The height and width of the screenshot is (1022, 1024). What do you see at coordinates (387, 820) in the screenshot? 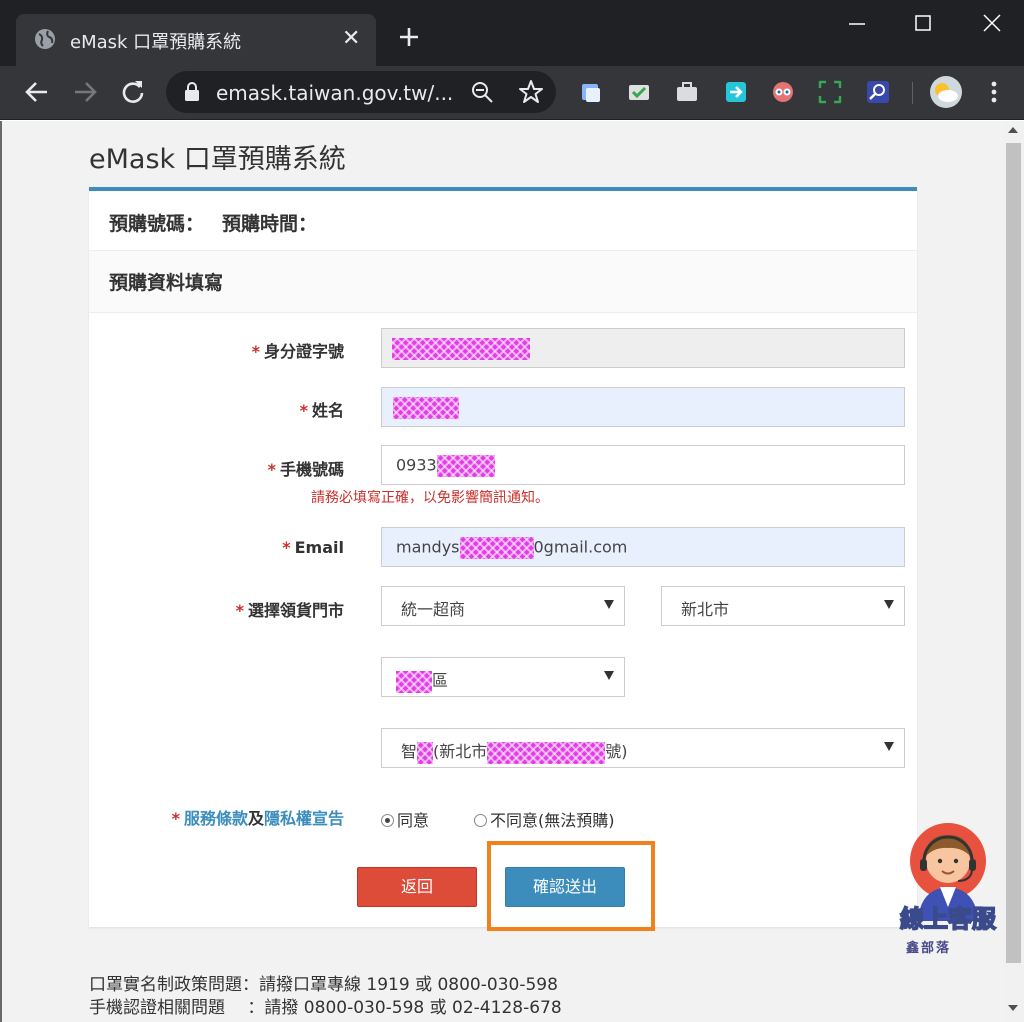
I see `radio-checked-icon` at bounding box center [387, 820].